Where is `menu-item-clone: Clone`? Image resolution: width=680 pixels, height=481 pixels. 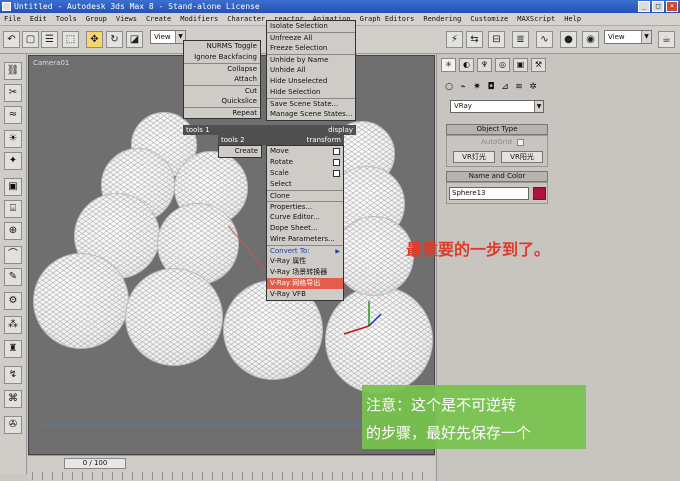
menu-item-clone: Clone is located at coordinates (305, 195).